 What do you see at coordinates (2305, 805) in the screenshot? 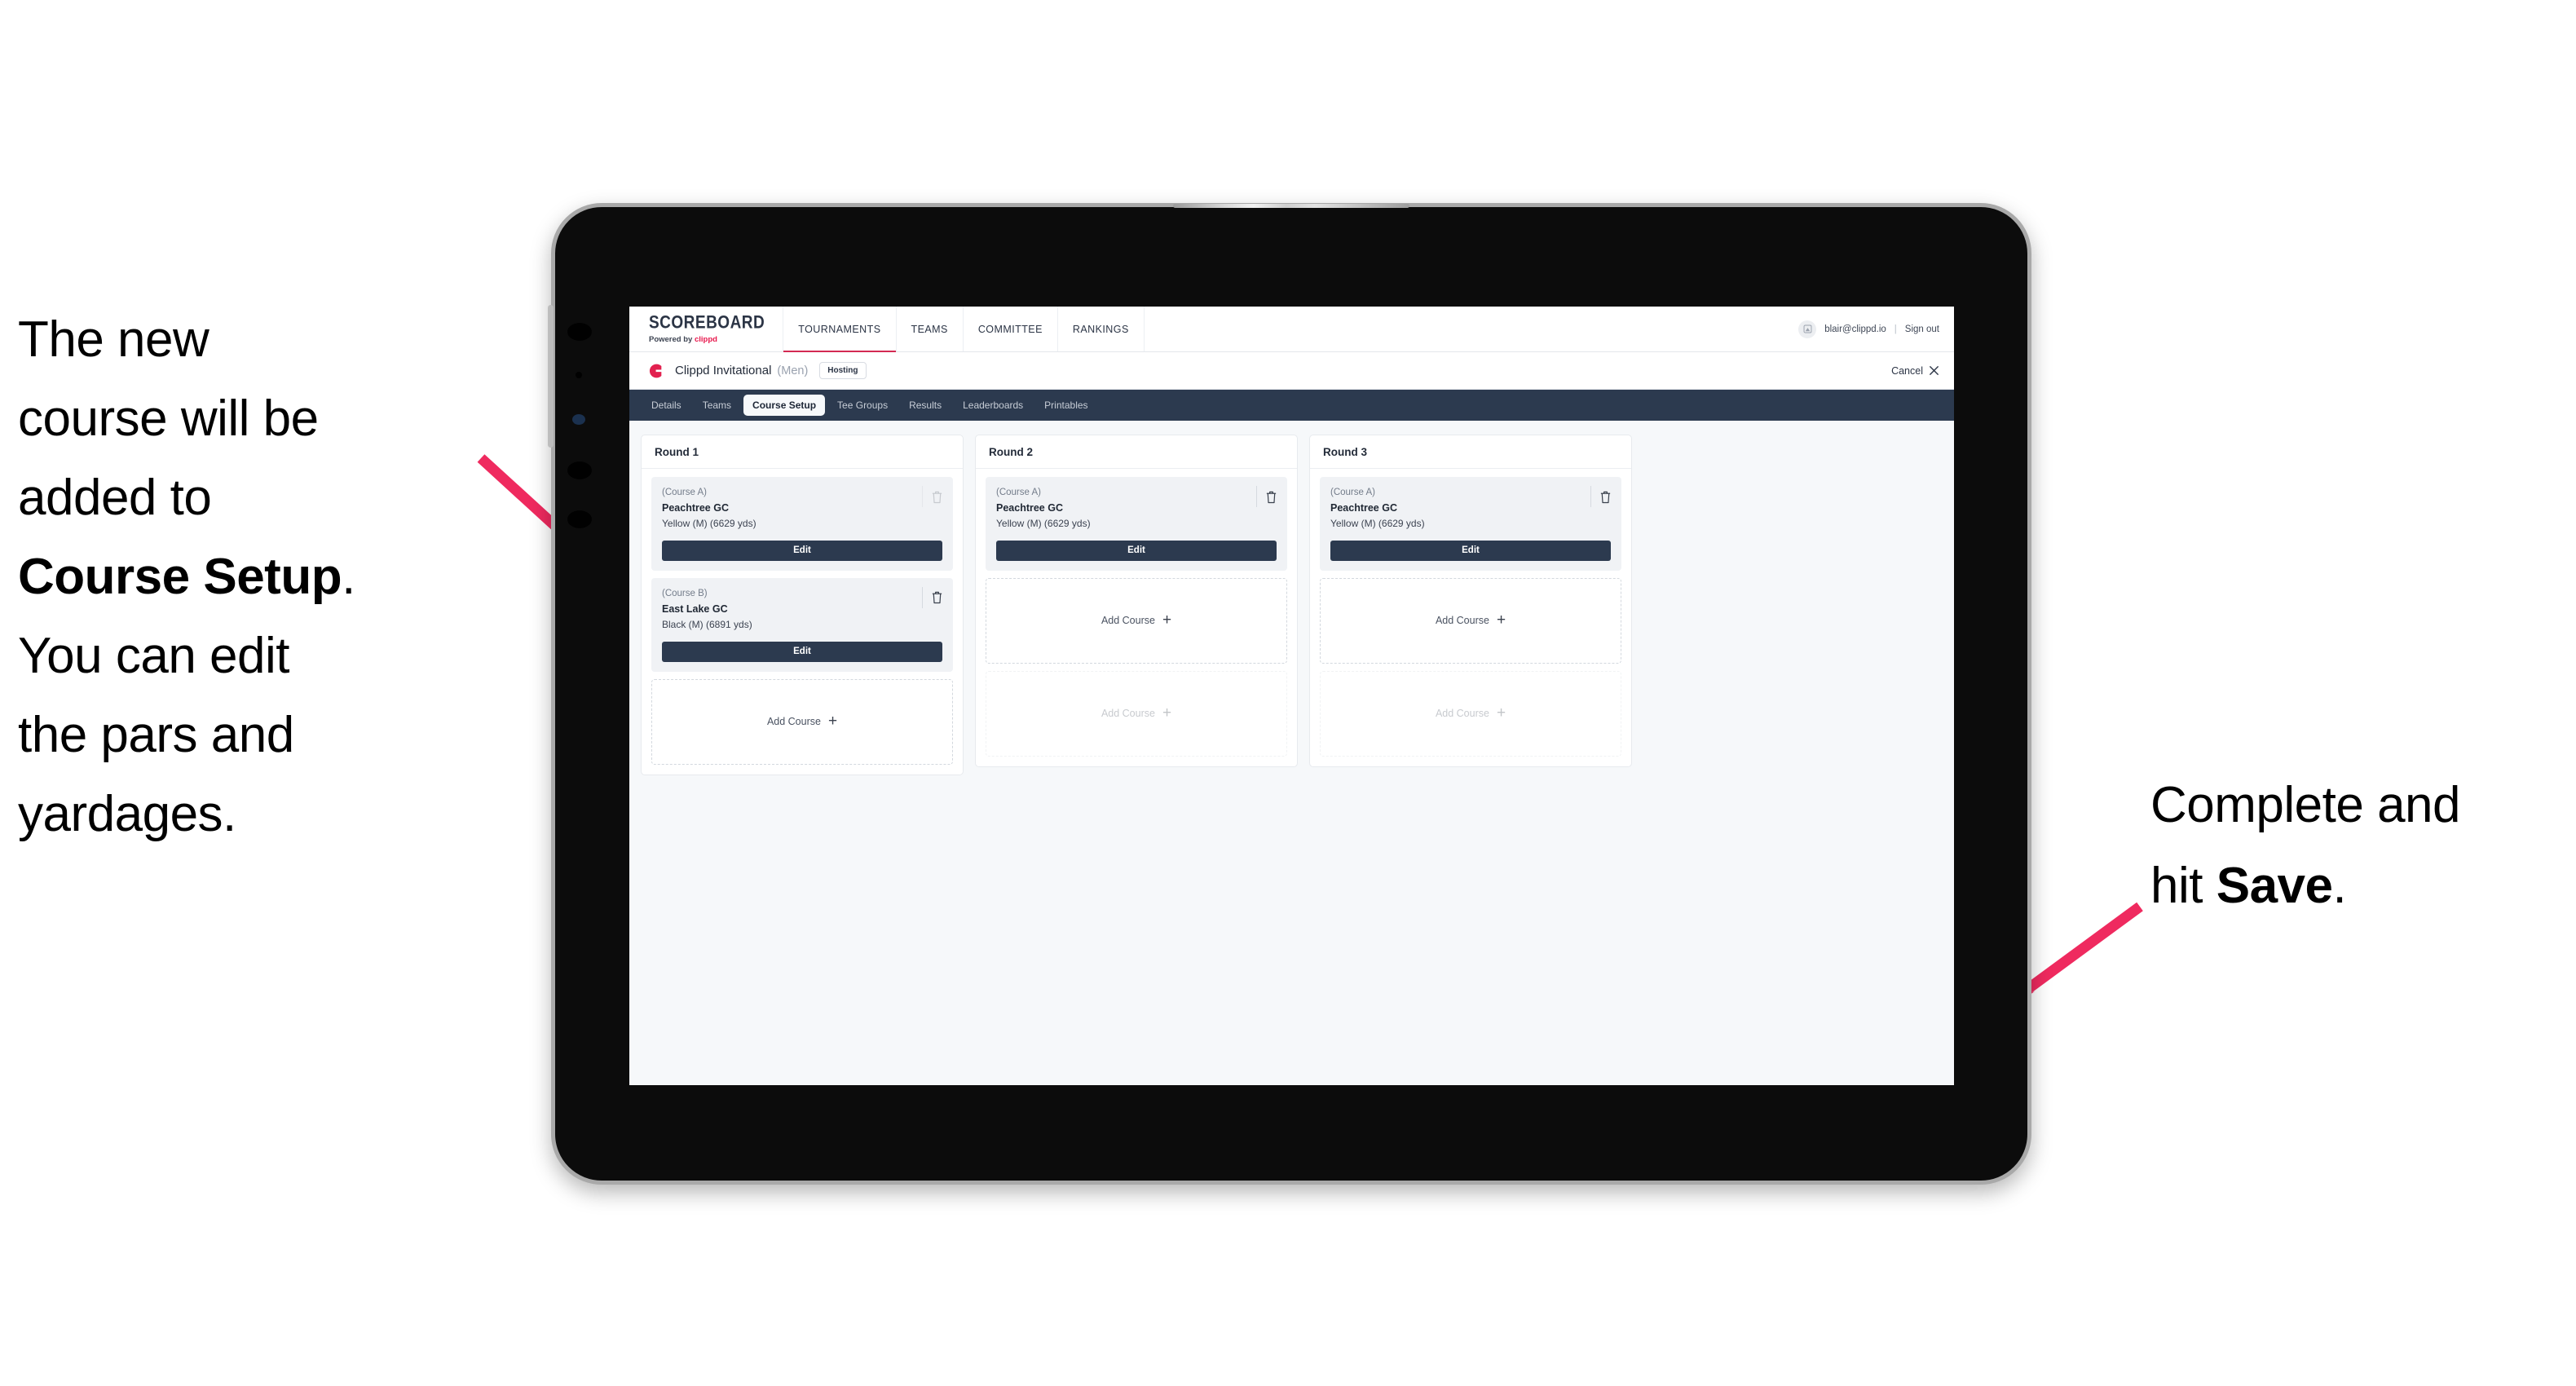
I see `annotation-right-line1: Complete and` at bounding box center [2305, 805].